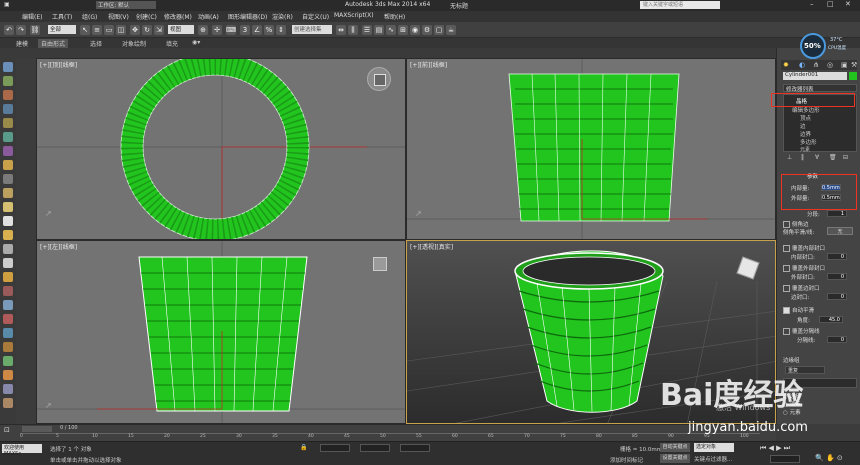 This screenshot has height=465, width=860. I want to click on motion-tab-icon: ◎, so click(830, 65).